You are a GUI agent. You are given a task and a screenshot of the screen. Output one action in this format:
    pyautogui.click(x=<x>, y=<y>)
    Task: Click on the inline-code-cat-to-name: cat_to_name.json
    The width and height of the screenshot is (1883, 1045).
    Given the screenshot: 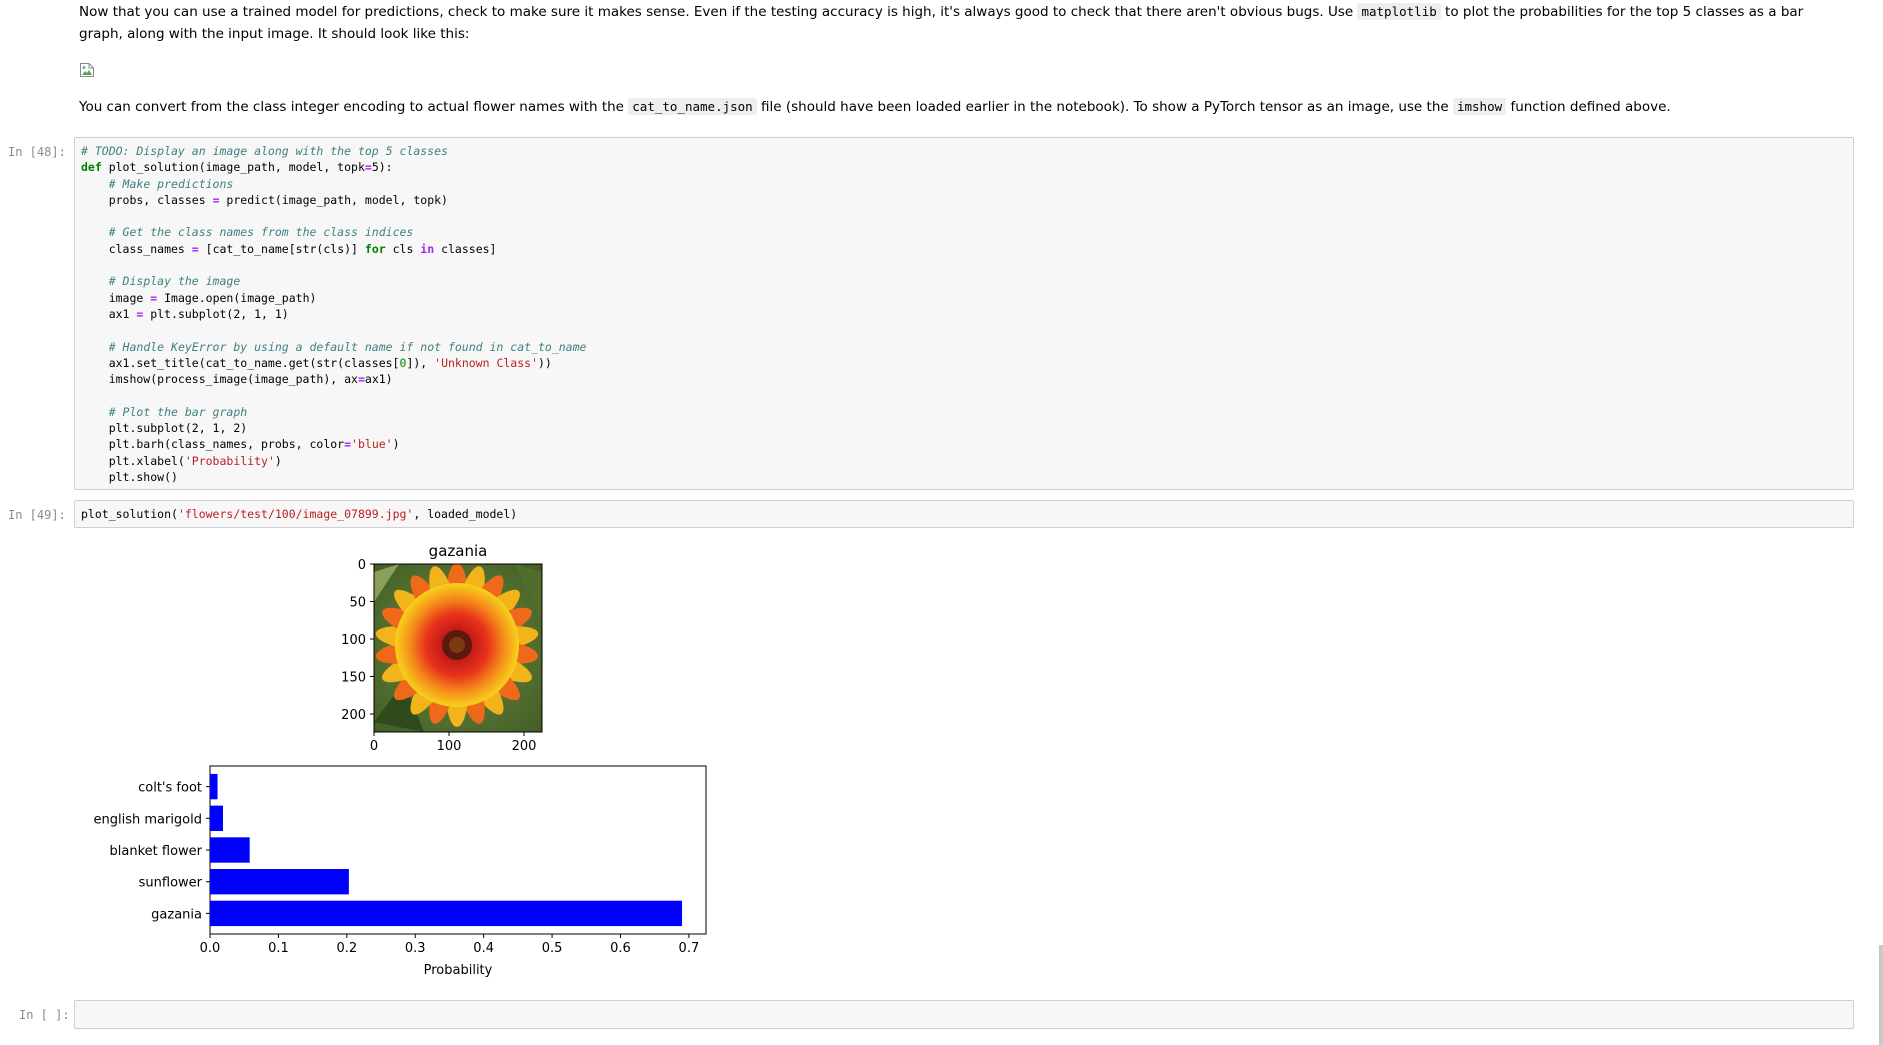 What is the action you would take?
    pyautogui.click(x=692, y=106)
    